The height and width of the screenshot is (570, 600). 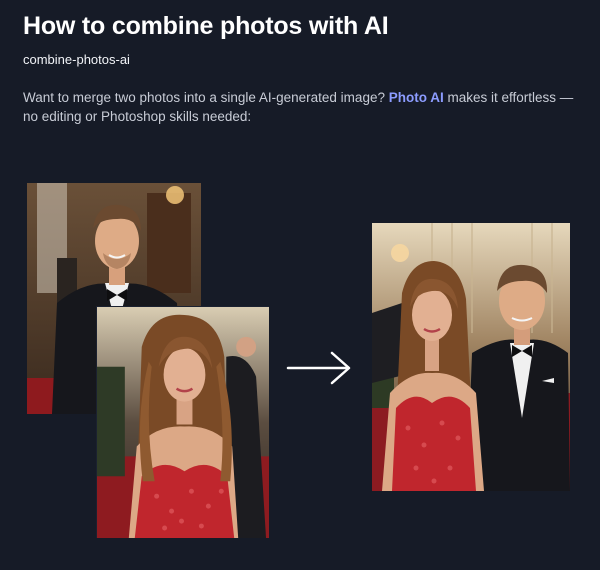 What do you see at coordinates (318, 368) in the screenshot?
I see `right-arrow-icon` at bounding box center [318, 368].